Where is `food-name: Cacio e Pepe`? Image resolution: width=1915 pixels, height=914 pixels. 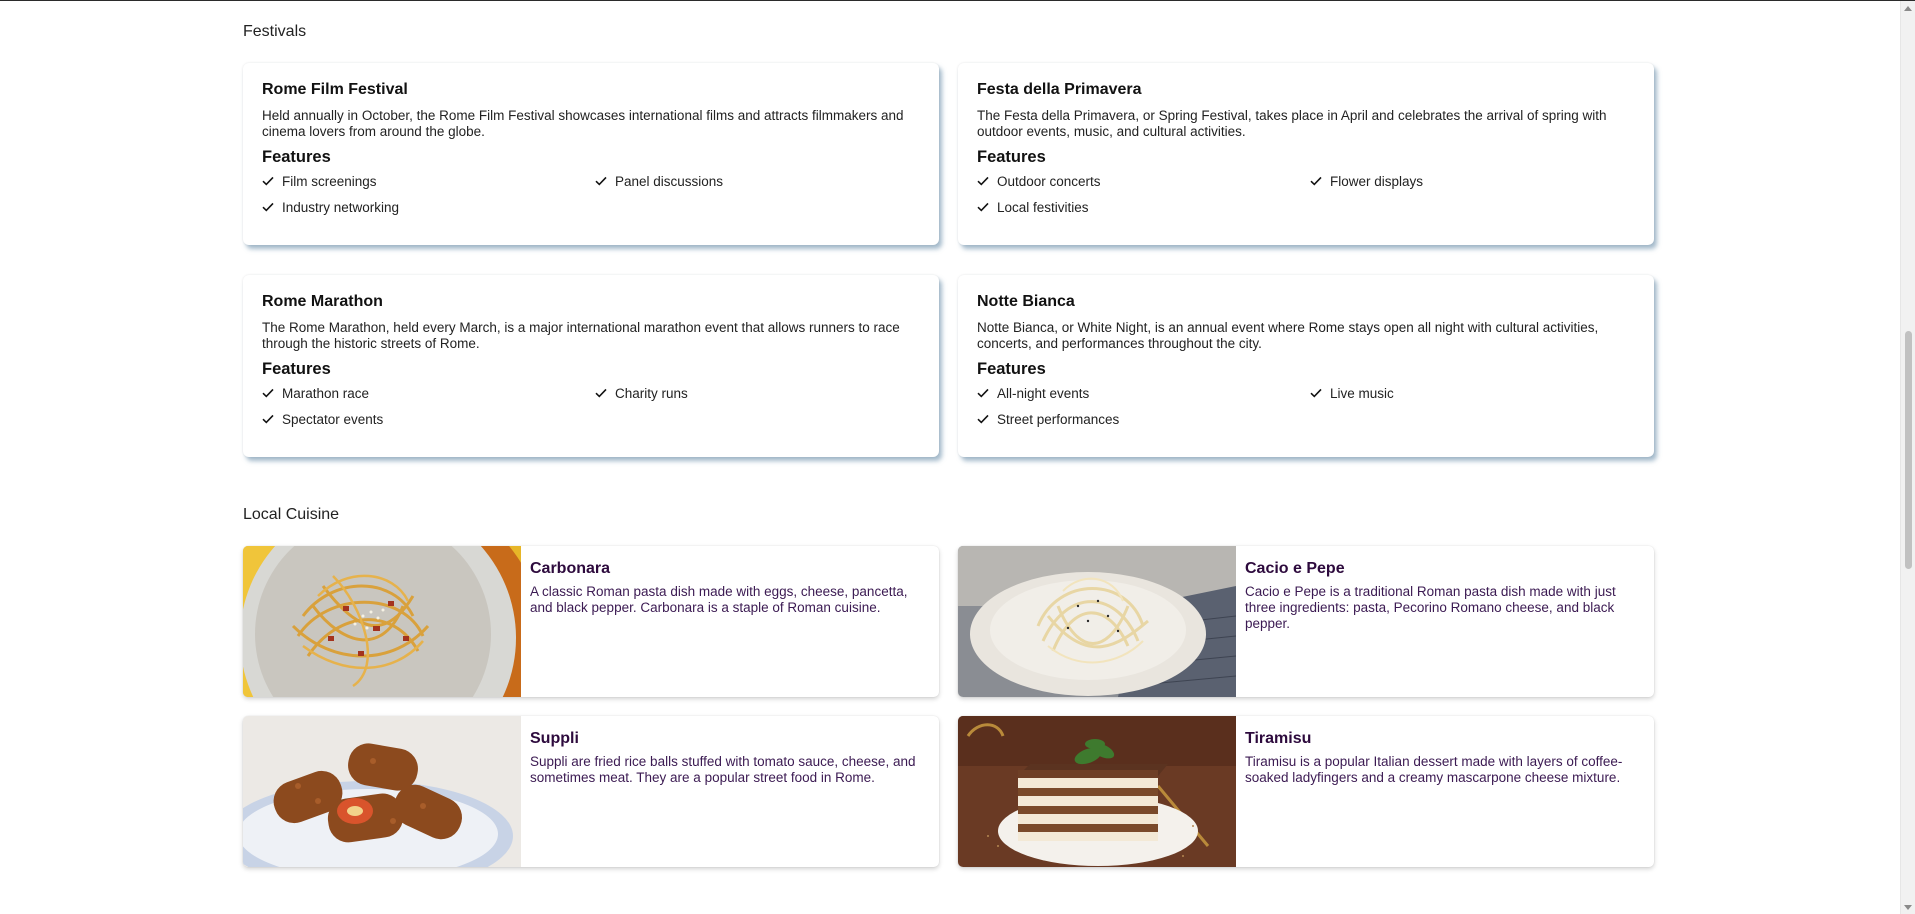 food-name: Cacio e Pepe is located at coordinates (1295, 568).